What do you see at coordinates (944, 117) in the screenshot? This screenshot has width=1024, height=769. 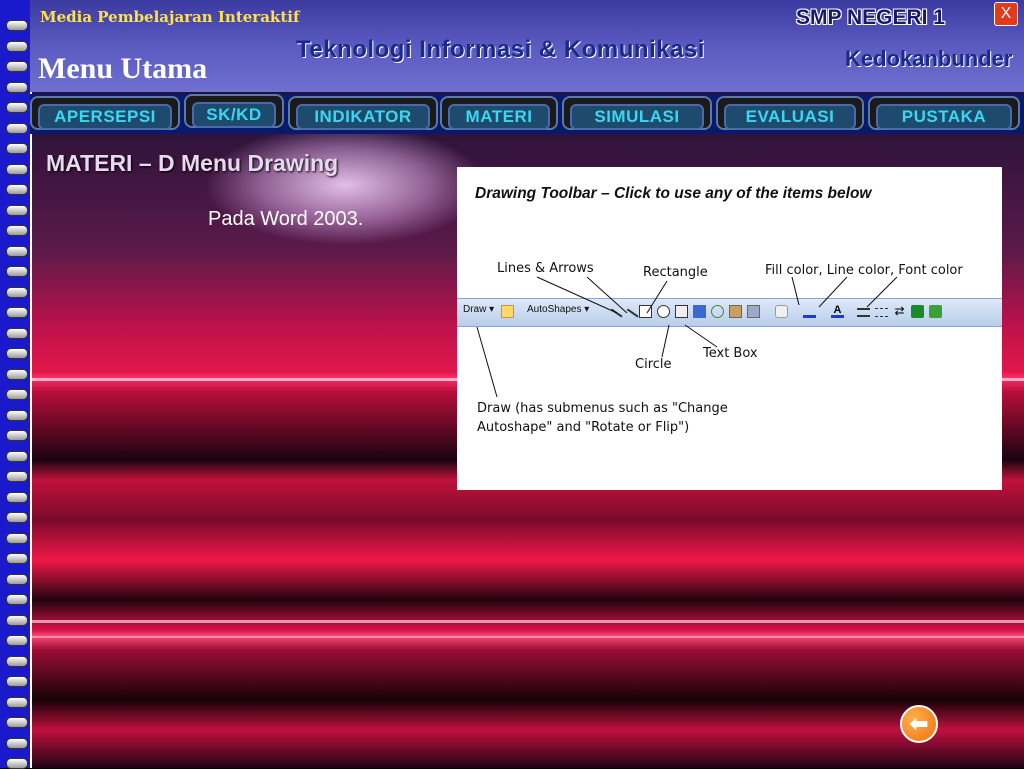 I see `nav-label: PUSTAKA` at bounding box center [944, 117].